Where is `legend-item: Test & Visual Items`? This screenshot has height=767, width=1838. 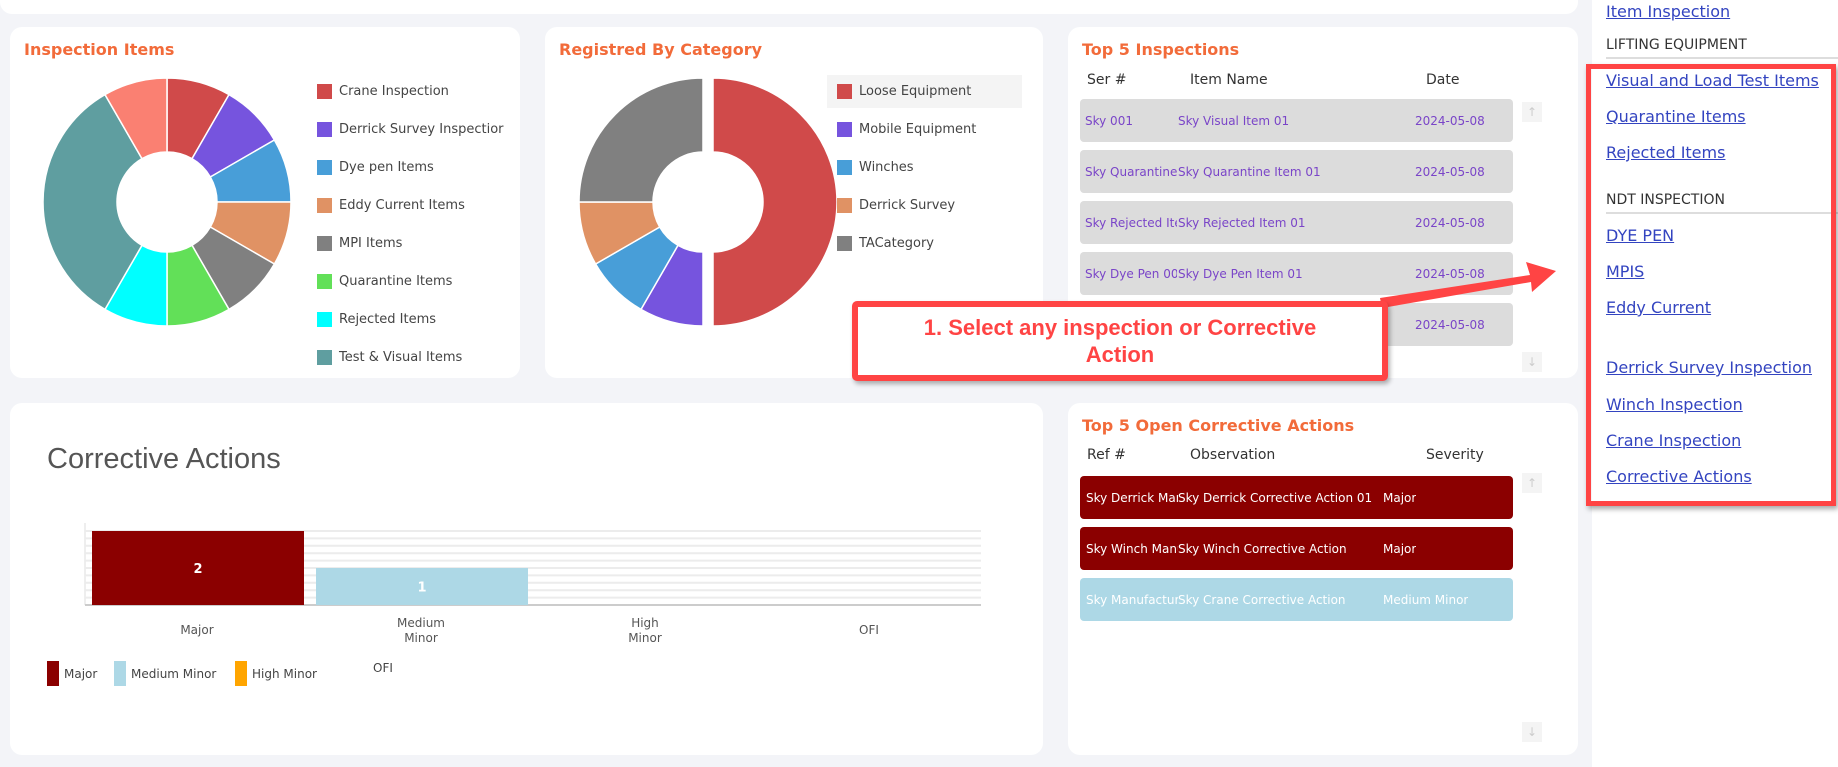
legend-item: Test & Visual Items is located at coordinates (389, 357).